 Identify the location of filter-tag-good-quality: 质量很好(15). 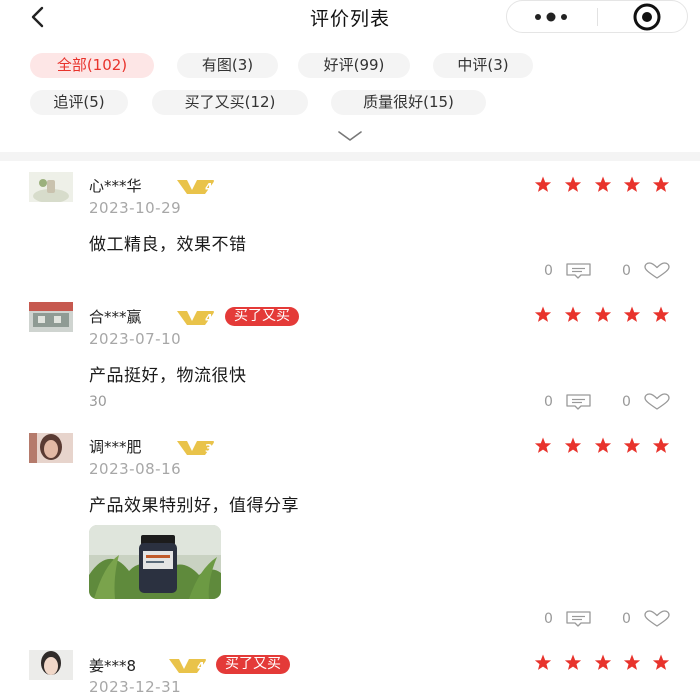
(408, 102).